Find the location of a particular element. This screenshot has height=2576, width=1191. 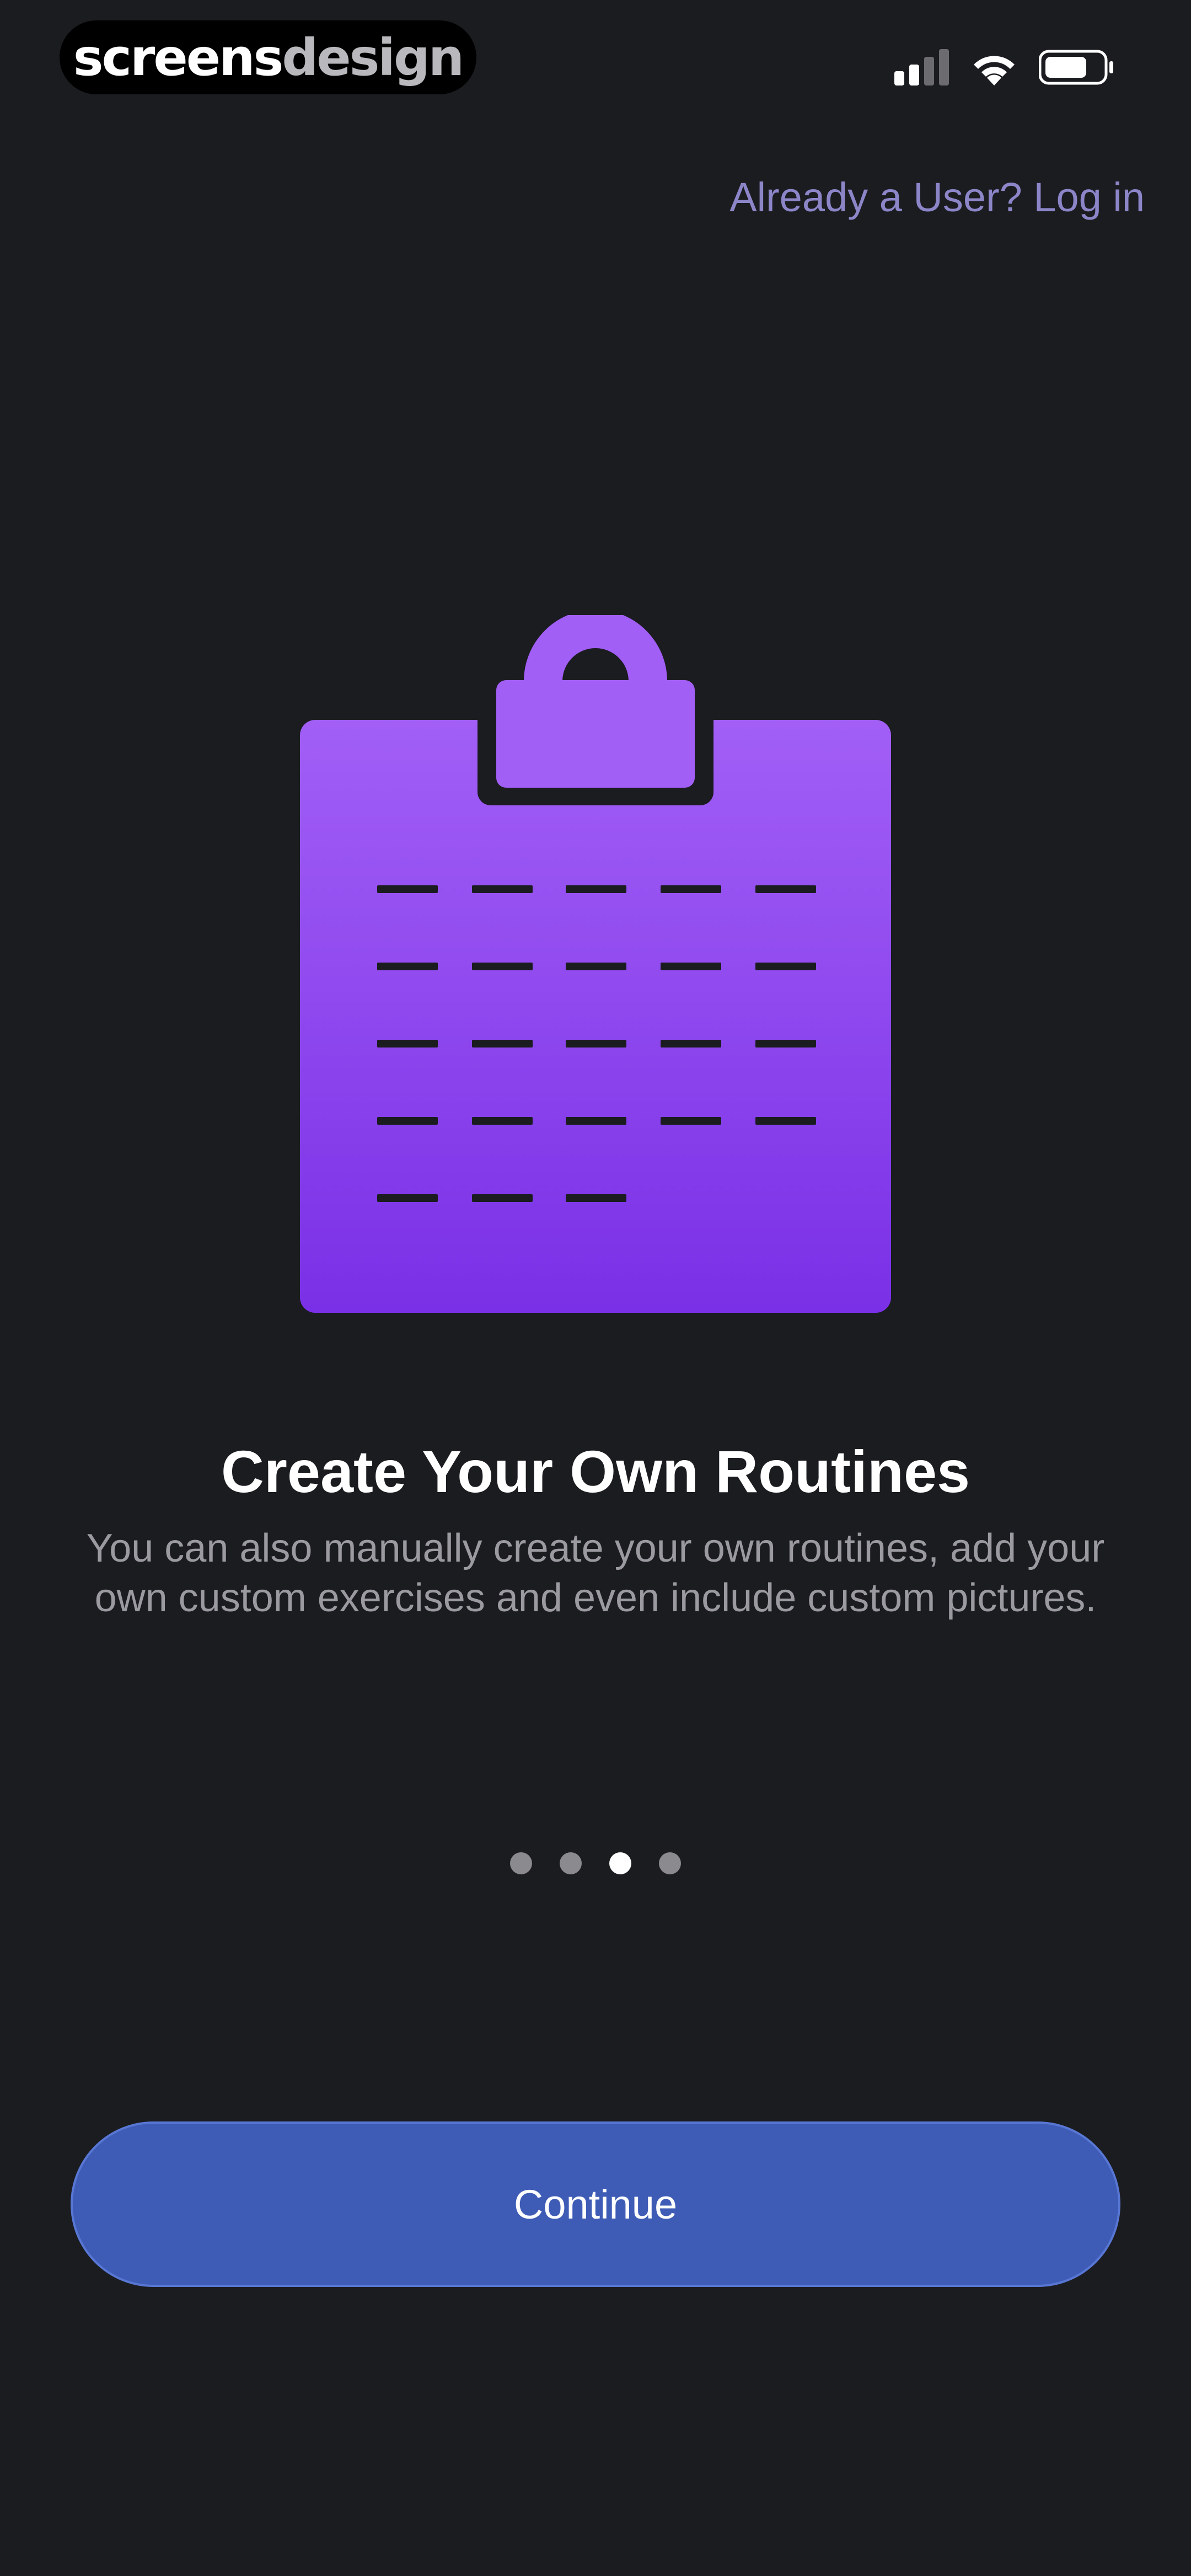

clipboard-icon is located at coordinates (595, 964).